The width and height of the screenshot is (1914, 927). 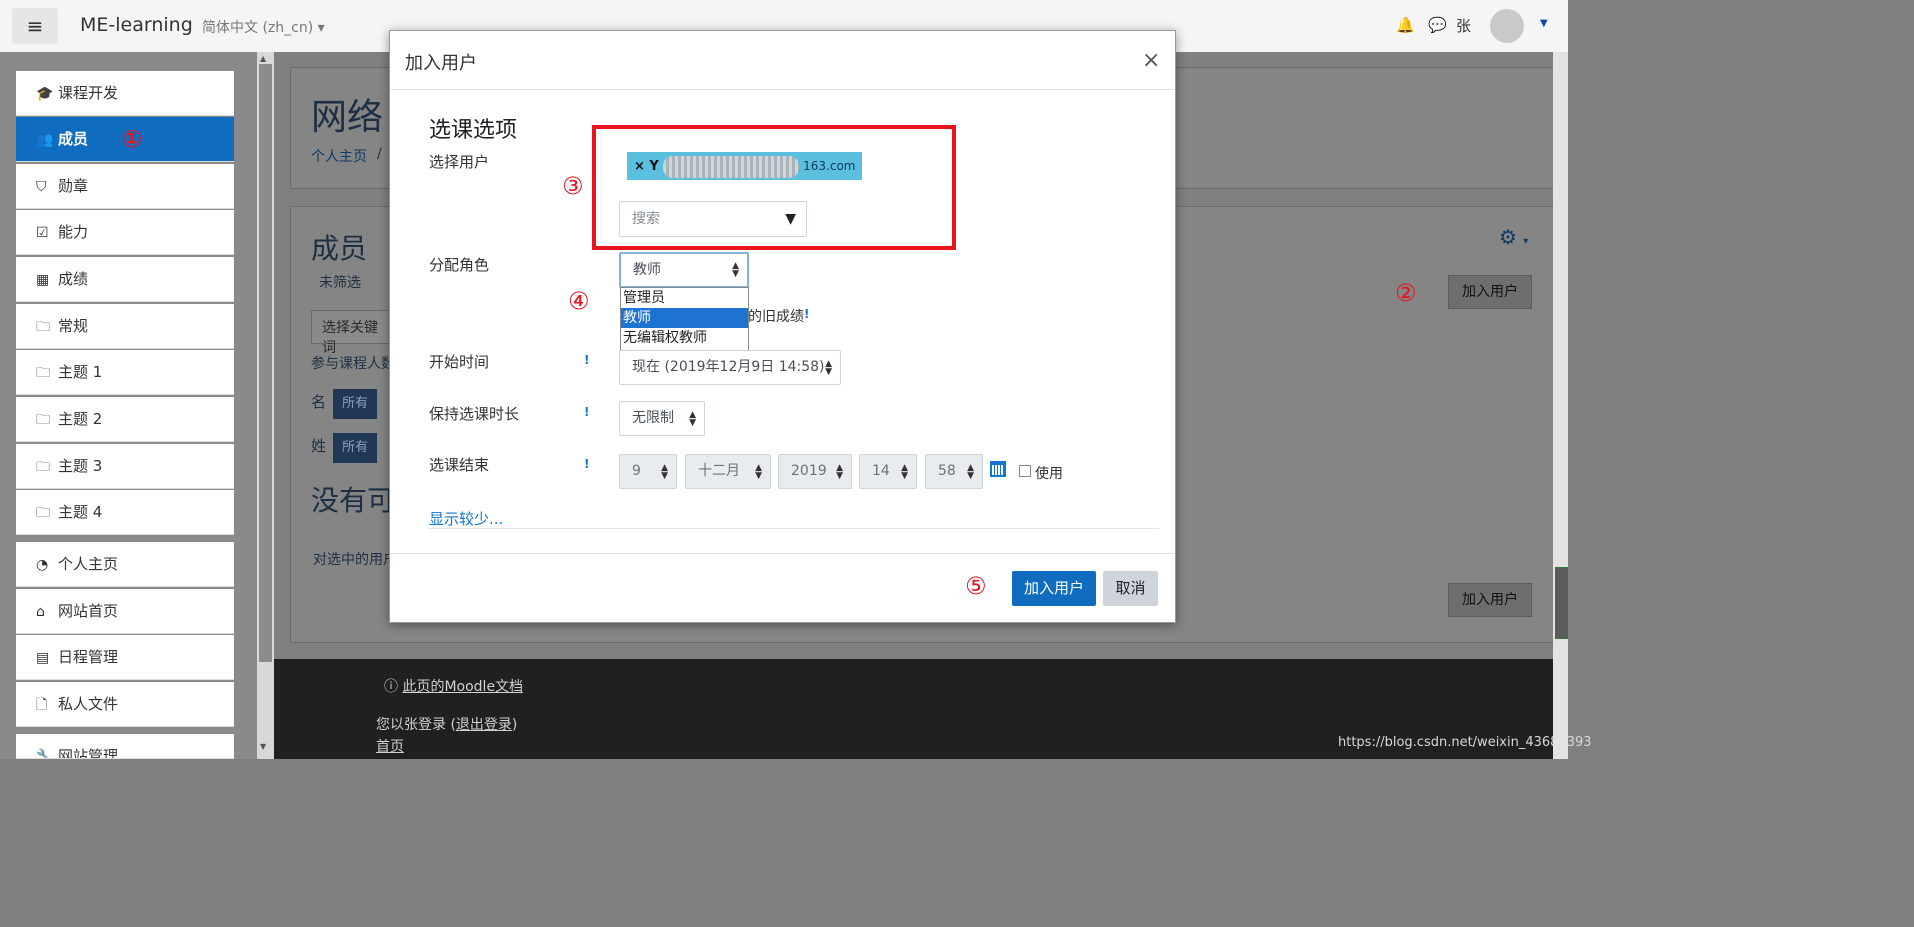 I want to click on logged-in-user: 张, so click(x=411, y=725).